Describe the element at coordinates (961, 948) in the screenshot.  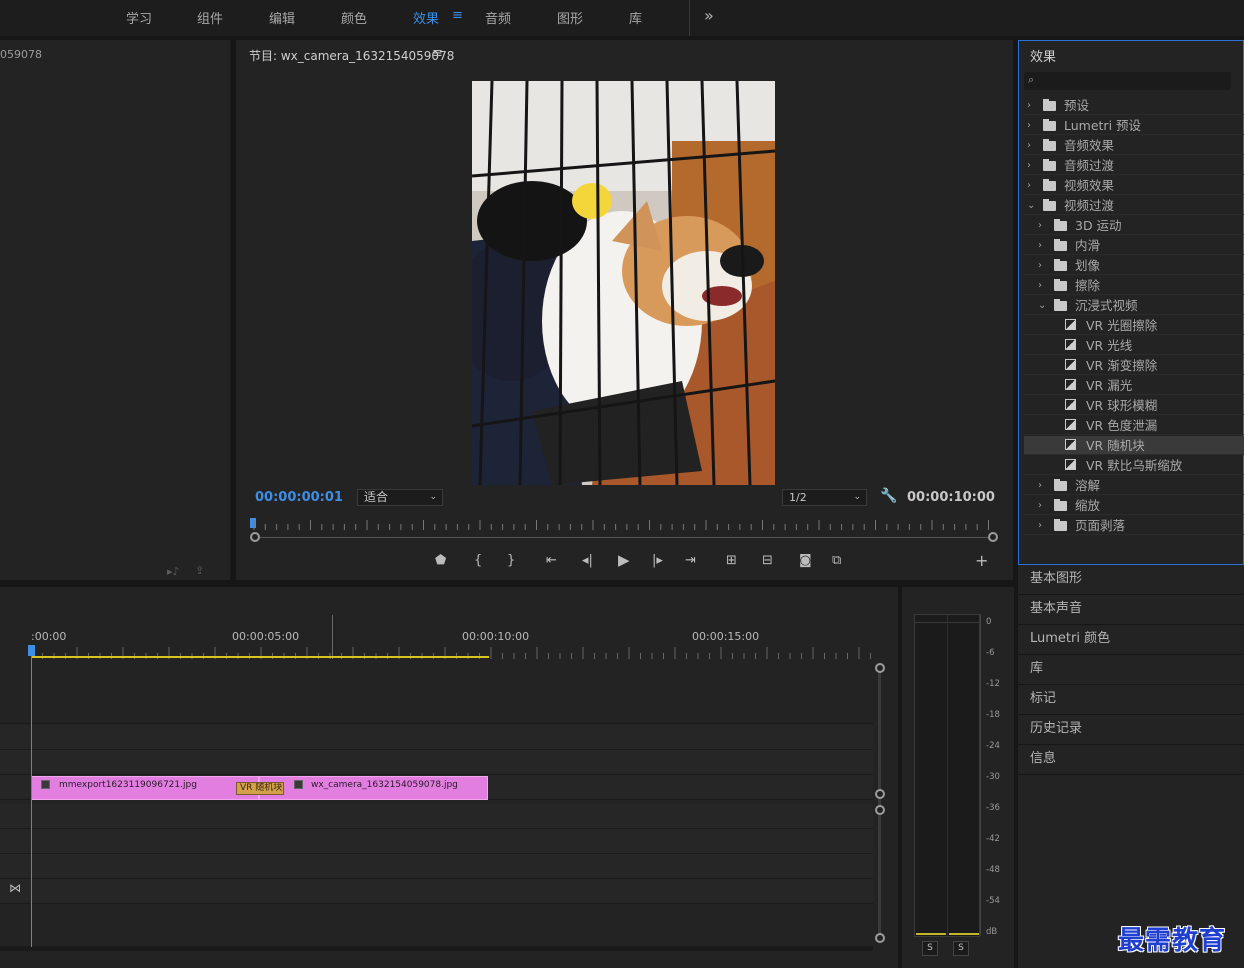
I see `solo-right-button: S` at that location.